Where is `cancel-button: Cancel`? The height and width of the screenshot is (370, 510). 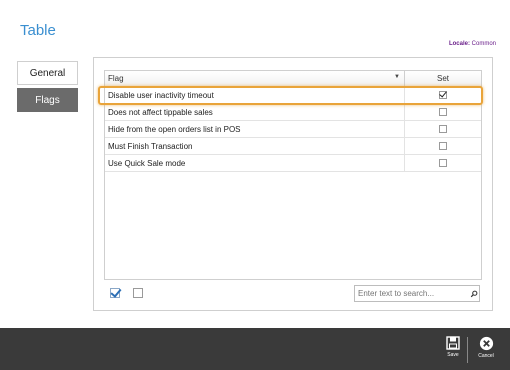 cancel-button: Cancel is located at coordinates (486, 351).